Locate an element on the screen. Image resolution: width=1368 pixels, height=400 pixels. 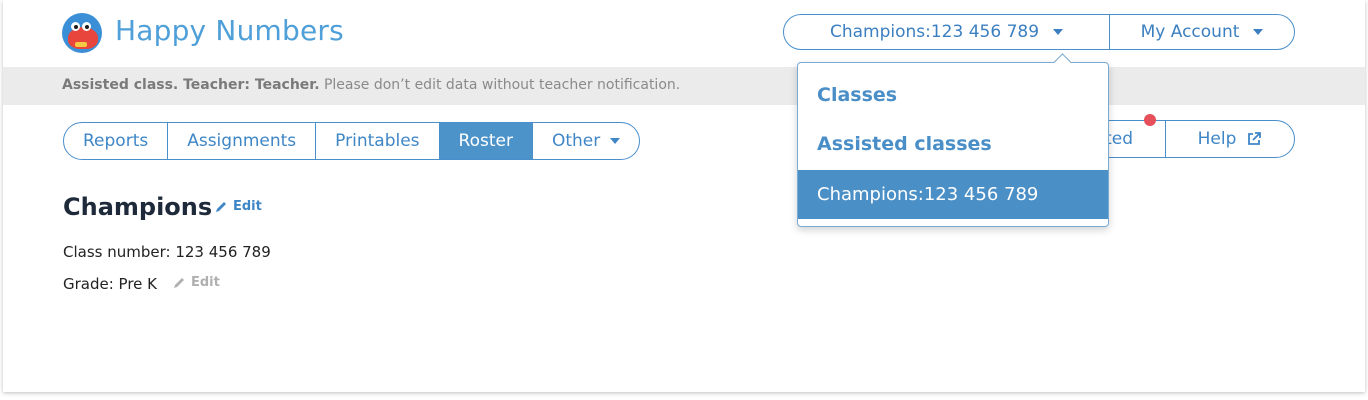
help-button: Help is located at coordinates (1230, 139).